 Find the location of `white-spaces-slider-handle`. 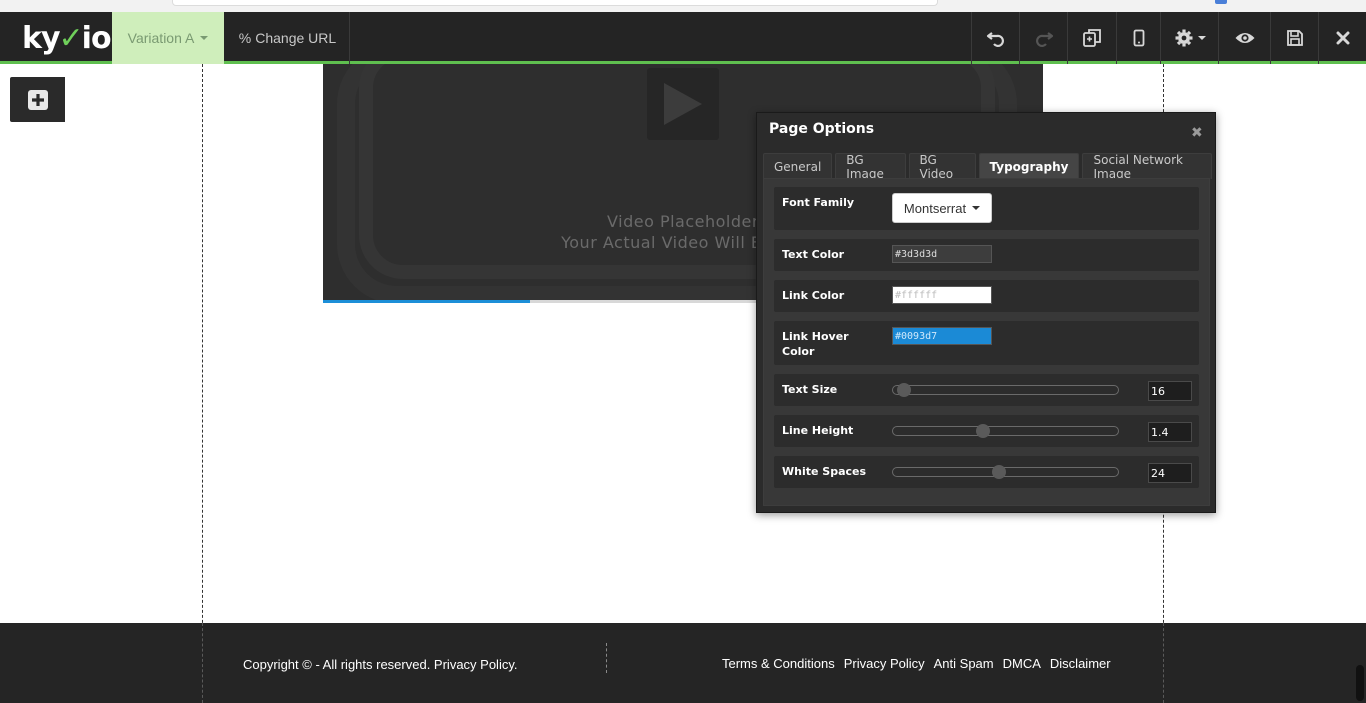

white-spaces-slider-handle is located at coordinates (998, 472).